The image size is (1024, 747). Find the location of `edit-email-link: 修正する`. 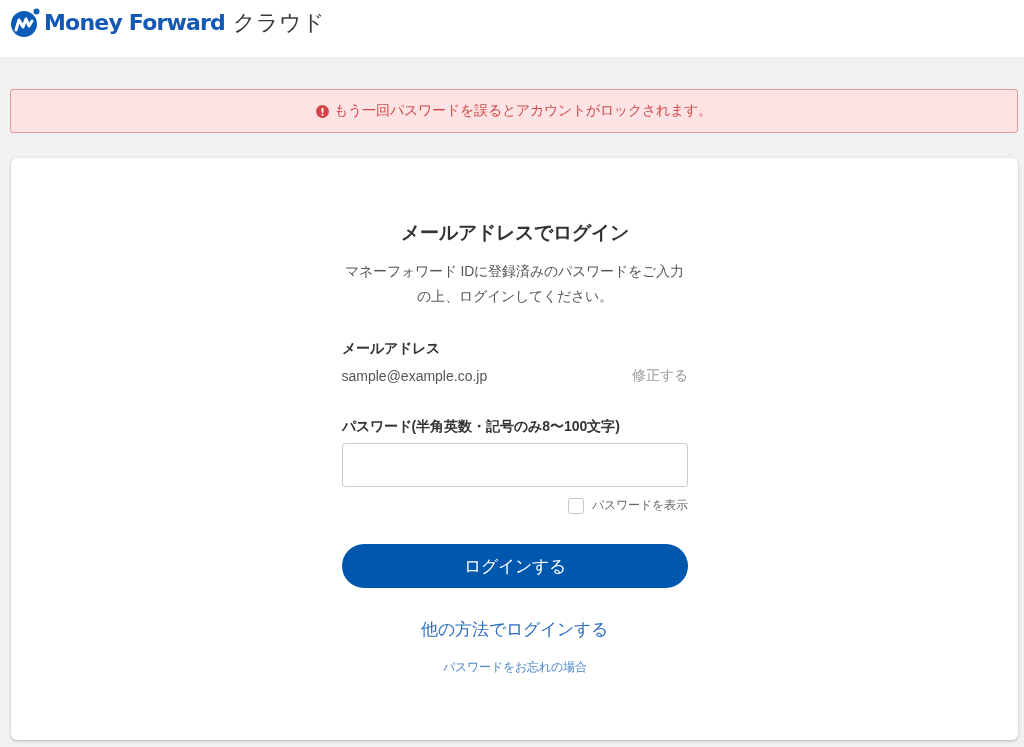

edit-email-link: 修正する is located at coordinates (659, 376).